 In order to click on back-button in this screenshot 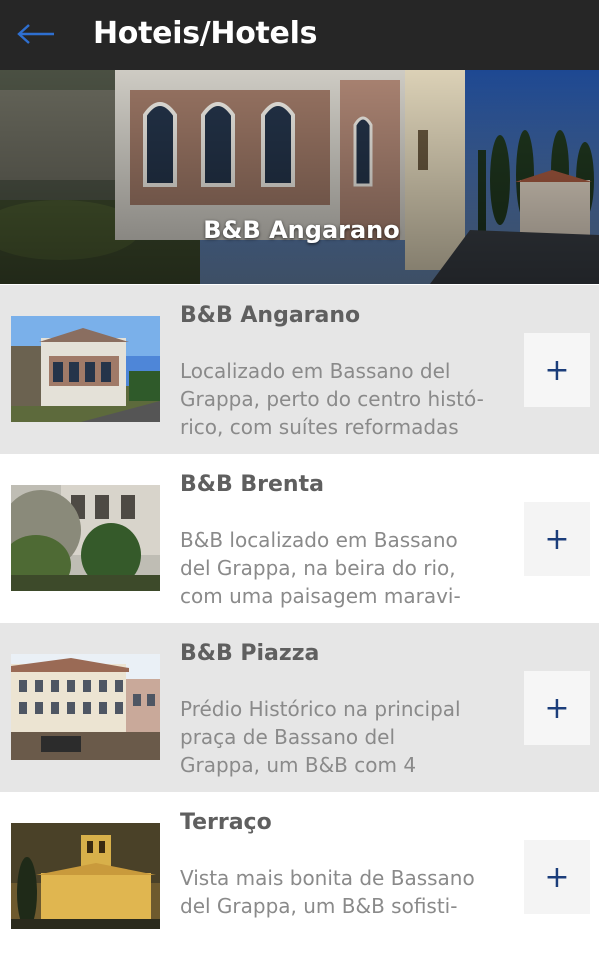, I will do `click(42, 34)`.